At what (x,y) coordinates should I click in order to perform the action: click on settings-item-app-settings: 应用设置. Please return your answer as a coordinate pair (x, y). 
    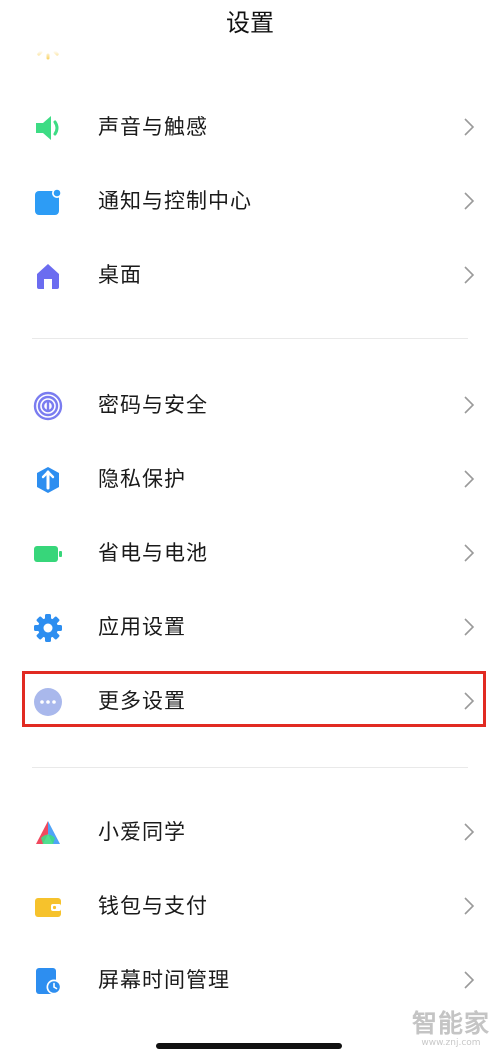
    Looking at the image, I should click on (250, 627).